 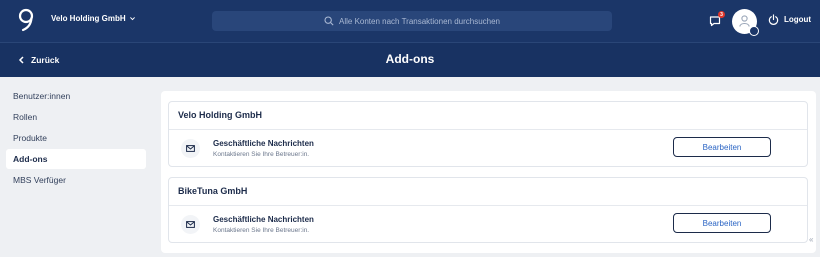 What do you see at coordinates (76, 96) in the screenshot?
I see `sidebar-item-users: Benutzer:innen` at bounding box center [76, 96].